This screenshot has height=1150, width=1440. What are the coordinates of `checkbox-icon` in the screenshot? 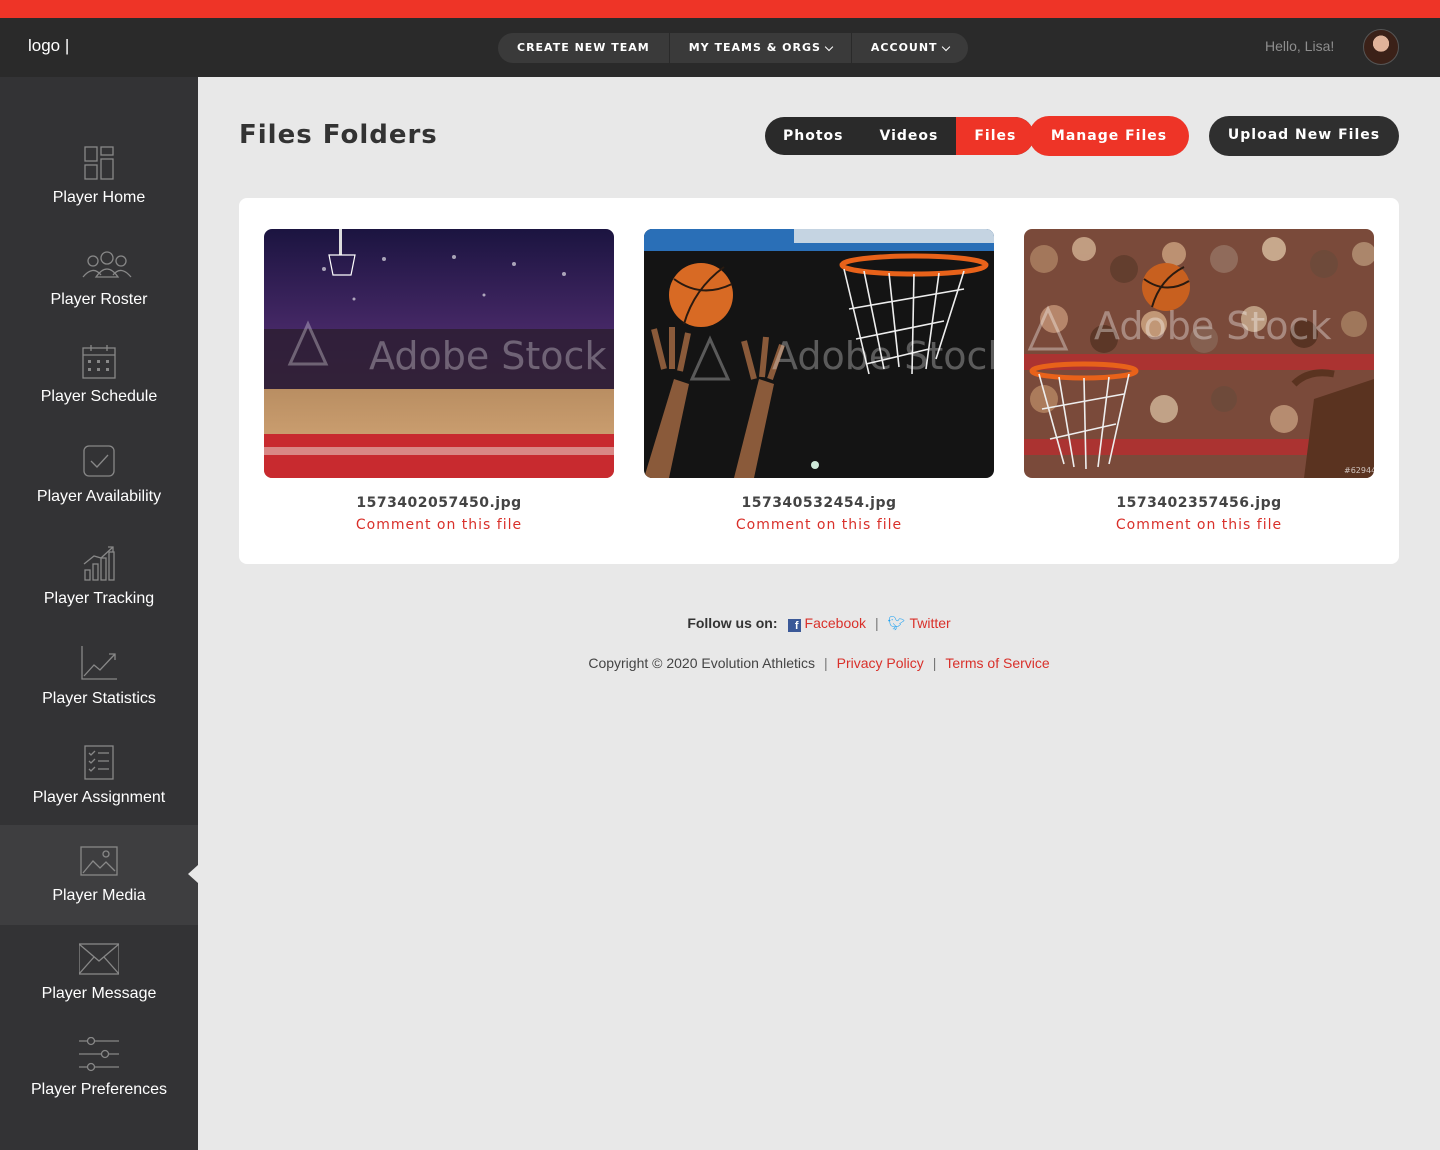 It's located at (99, 462).